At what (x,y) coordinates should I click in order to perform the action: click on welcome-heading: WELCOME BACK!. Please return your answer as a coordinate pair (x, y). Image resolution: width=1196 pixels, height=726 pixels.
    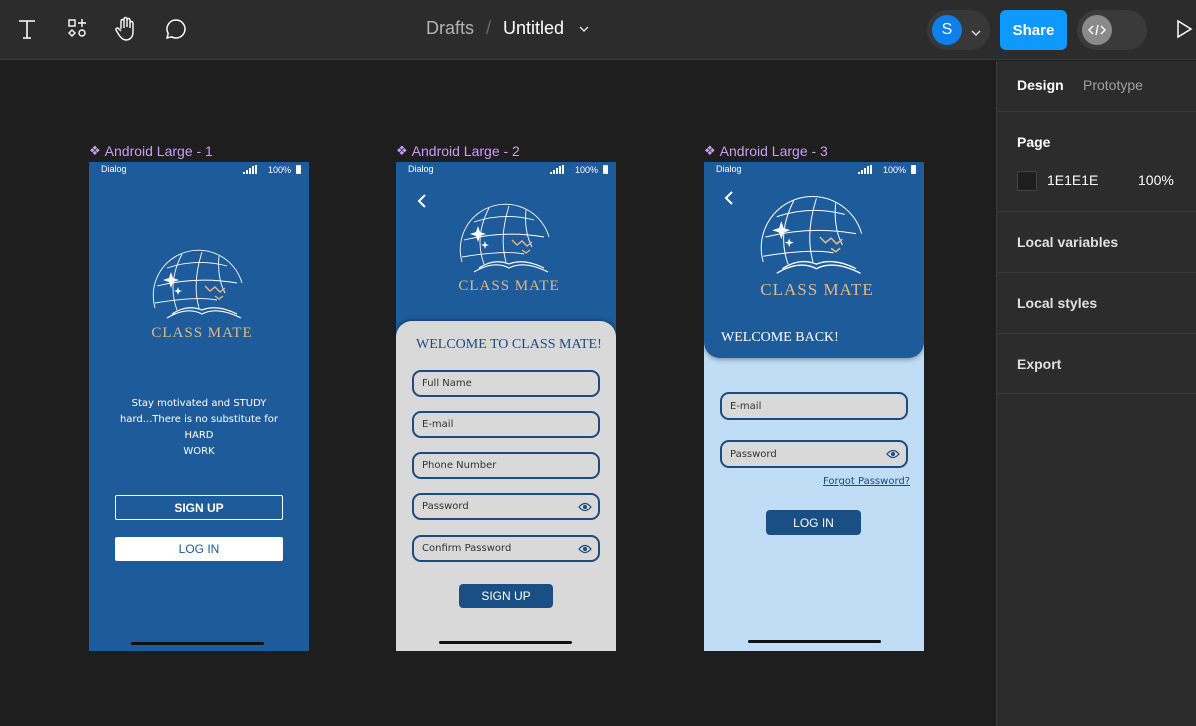
    Looking at the image, I should click on (780, 337).